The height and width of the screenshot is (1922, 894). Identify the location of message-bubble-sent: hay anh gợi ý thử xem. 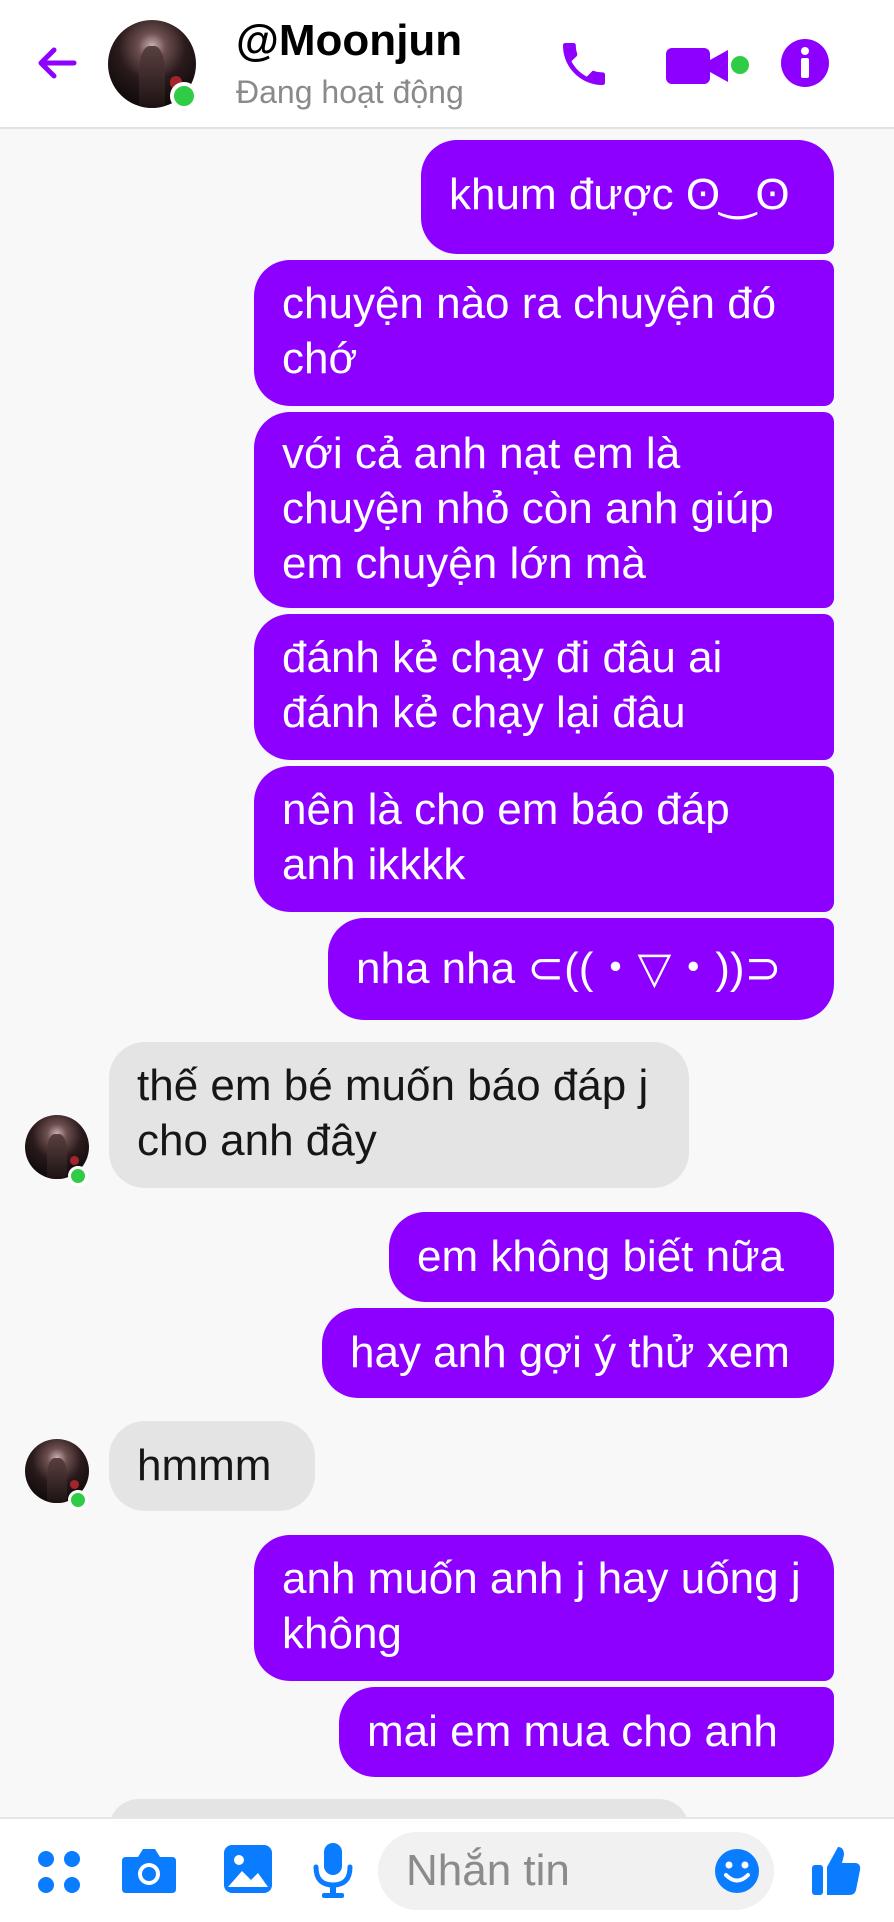
(578, 1353).